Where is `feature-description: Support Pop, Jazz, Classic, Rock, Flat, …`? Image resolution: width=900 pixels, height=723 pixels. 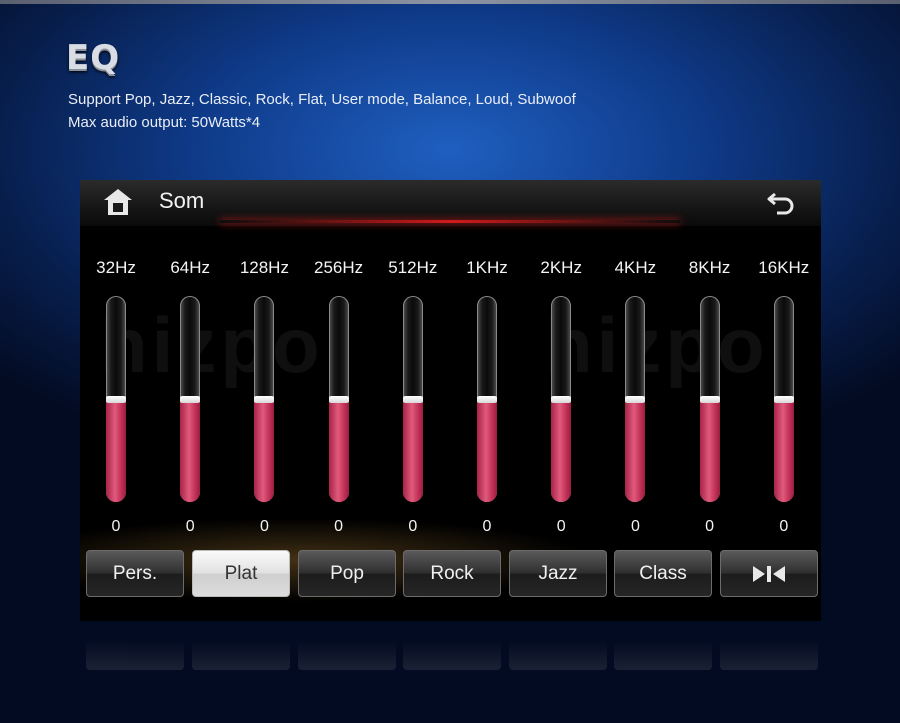 feature-description: Support Pop, Jazz, Classic, Rock, Flat, … is located at coordinates (322, 111).